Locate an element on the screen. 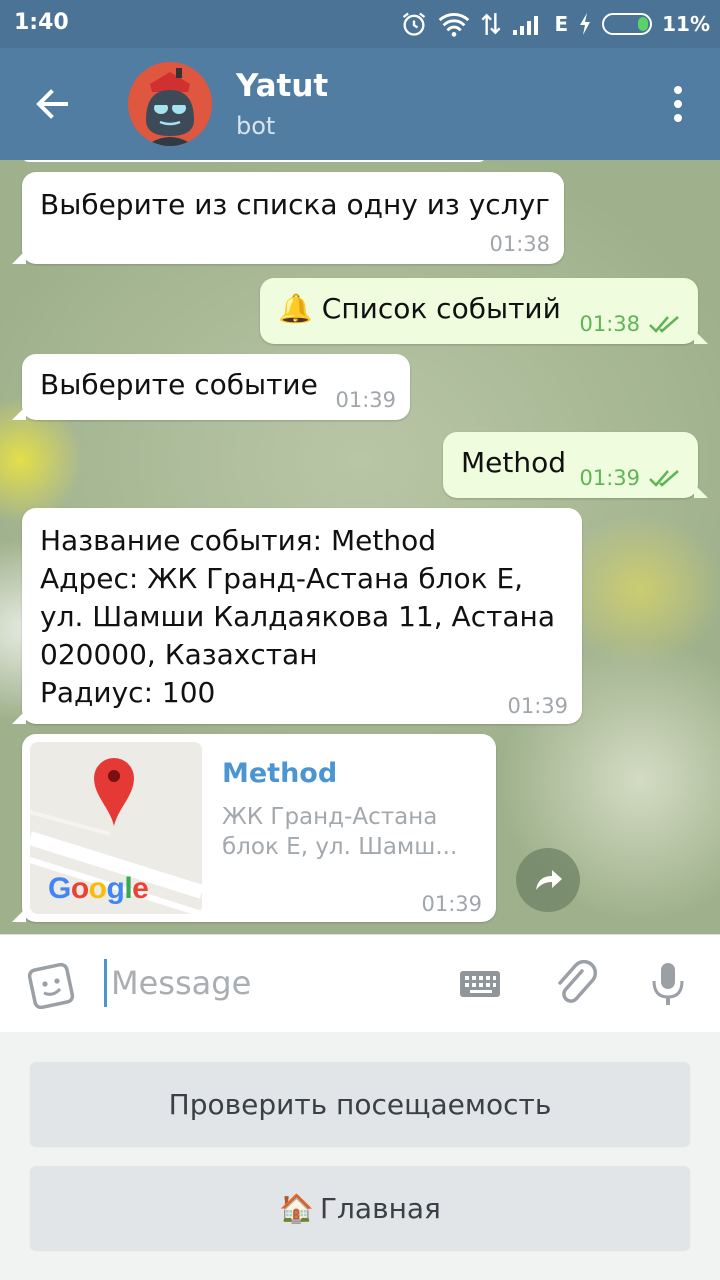  chat-header: Yatut bot is located at coordinates (360, 104).